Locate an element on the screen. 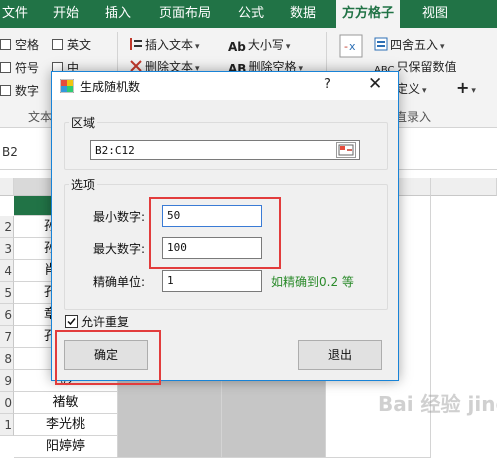  dialog-title: 生成随机数 is located at coordinates (110, 87).